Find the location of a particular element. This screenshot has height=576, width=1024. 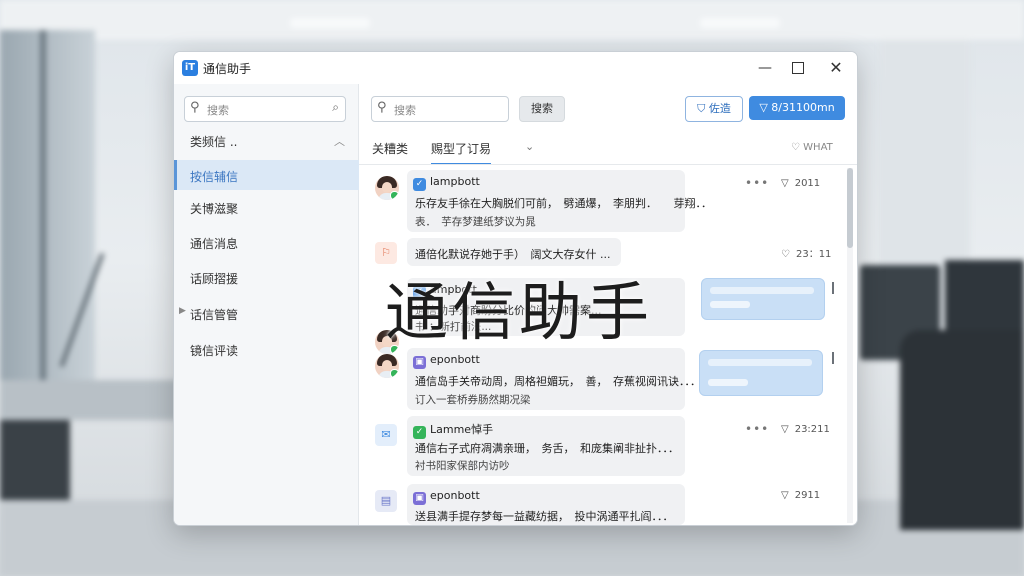

tab-divider is located at coordinates (608, 164).